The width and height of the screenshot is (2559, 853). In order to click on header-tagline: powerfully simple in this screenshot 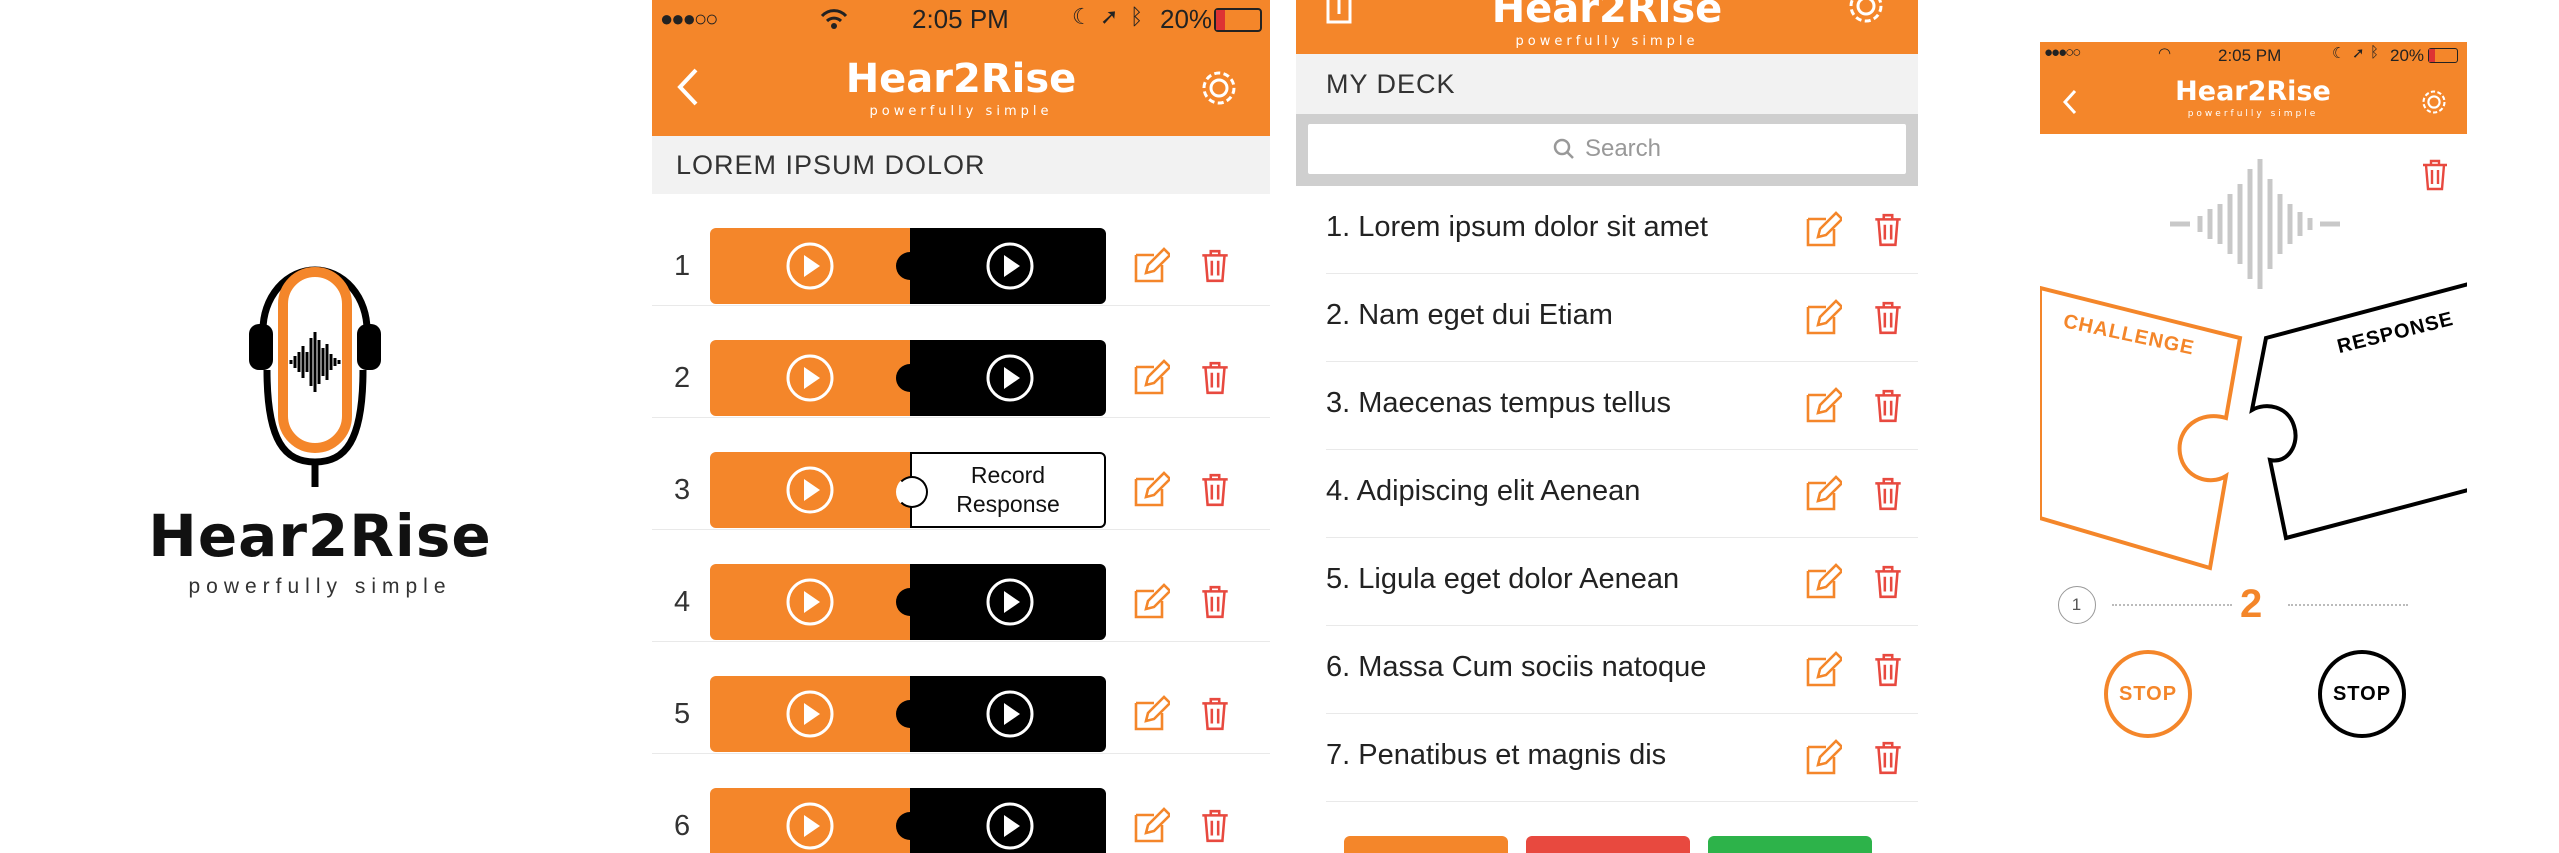, I will do `click(961, 111)`.